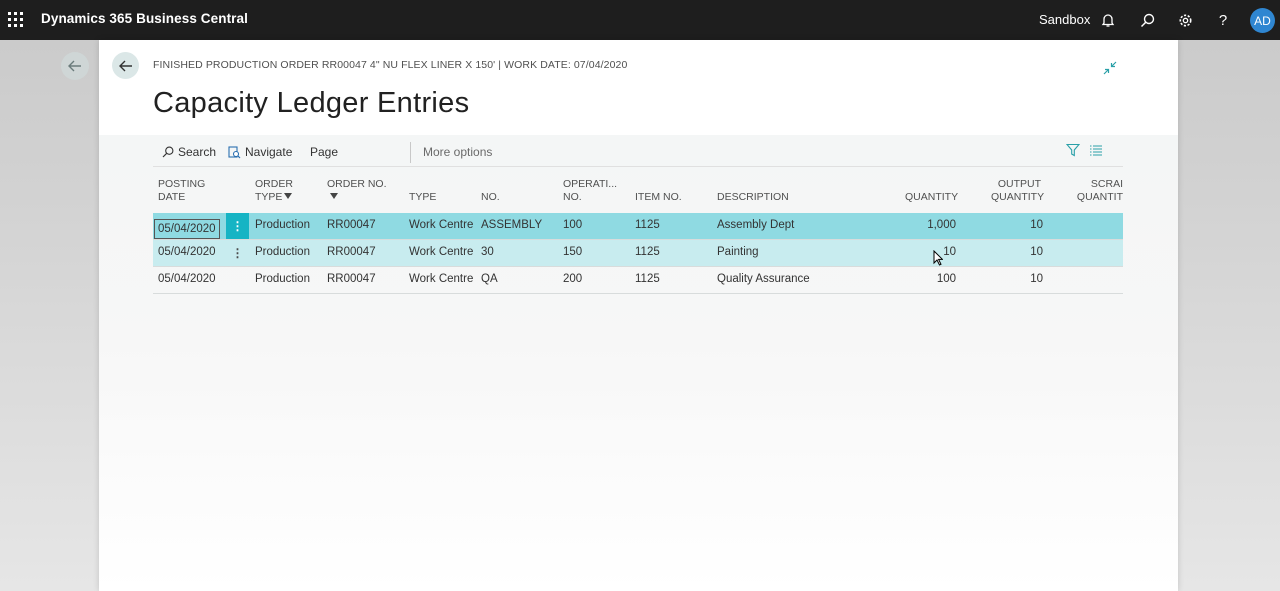 The width and height of the screenshot is (1280, 591). Describe the element at coordinates (949, 252) in the screenshot. I see `quantity-cell: 10` at that location.